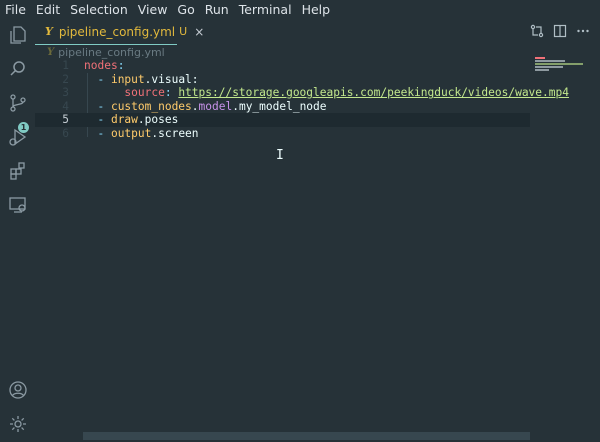 This screenshot has width=600, height=442. What do you see at coordinates (99, 9) in the screenshot?
I see `menu-selection: Selection` at bounding box center [99, 9].